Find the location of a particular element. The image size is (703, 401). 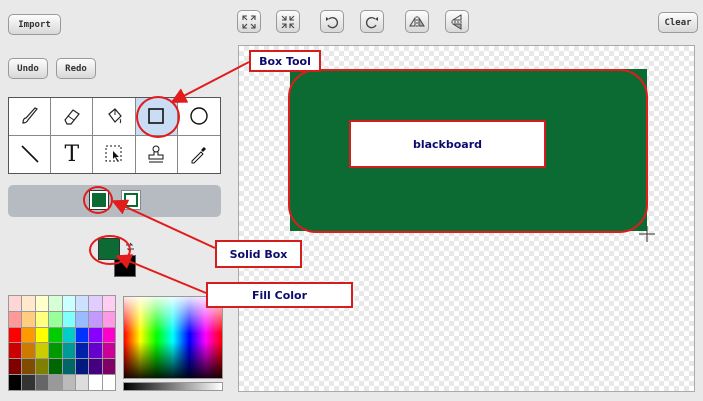

fill-mode-bar is located at coordinates (114, 201).